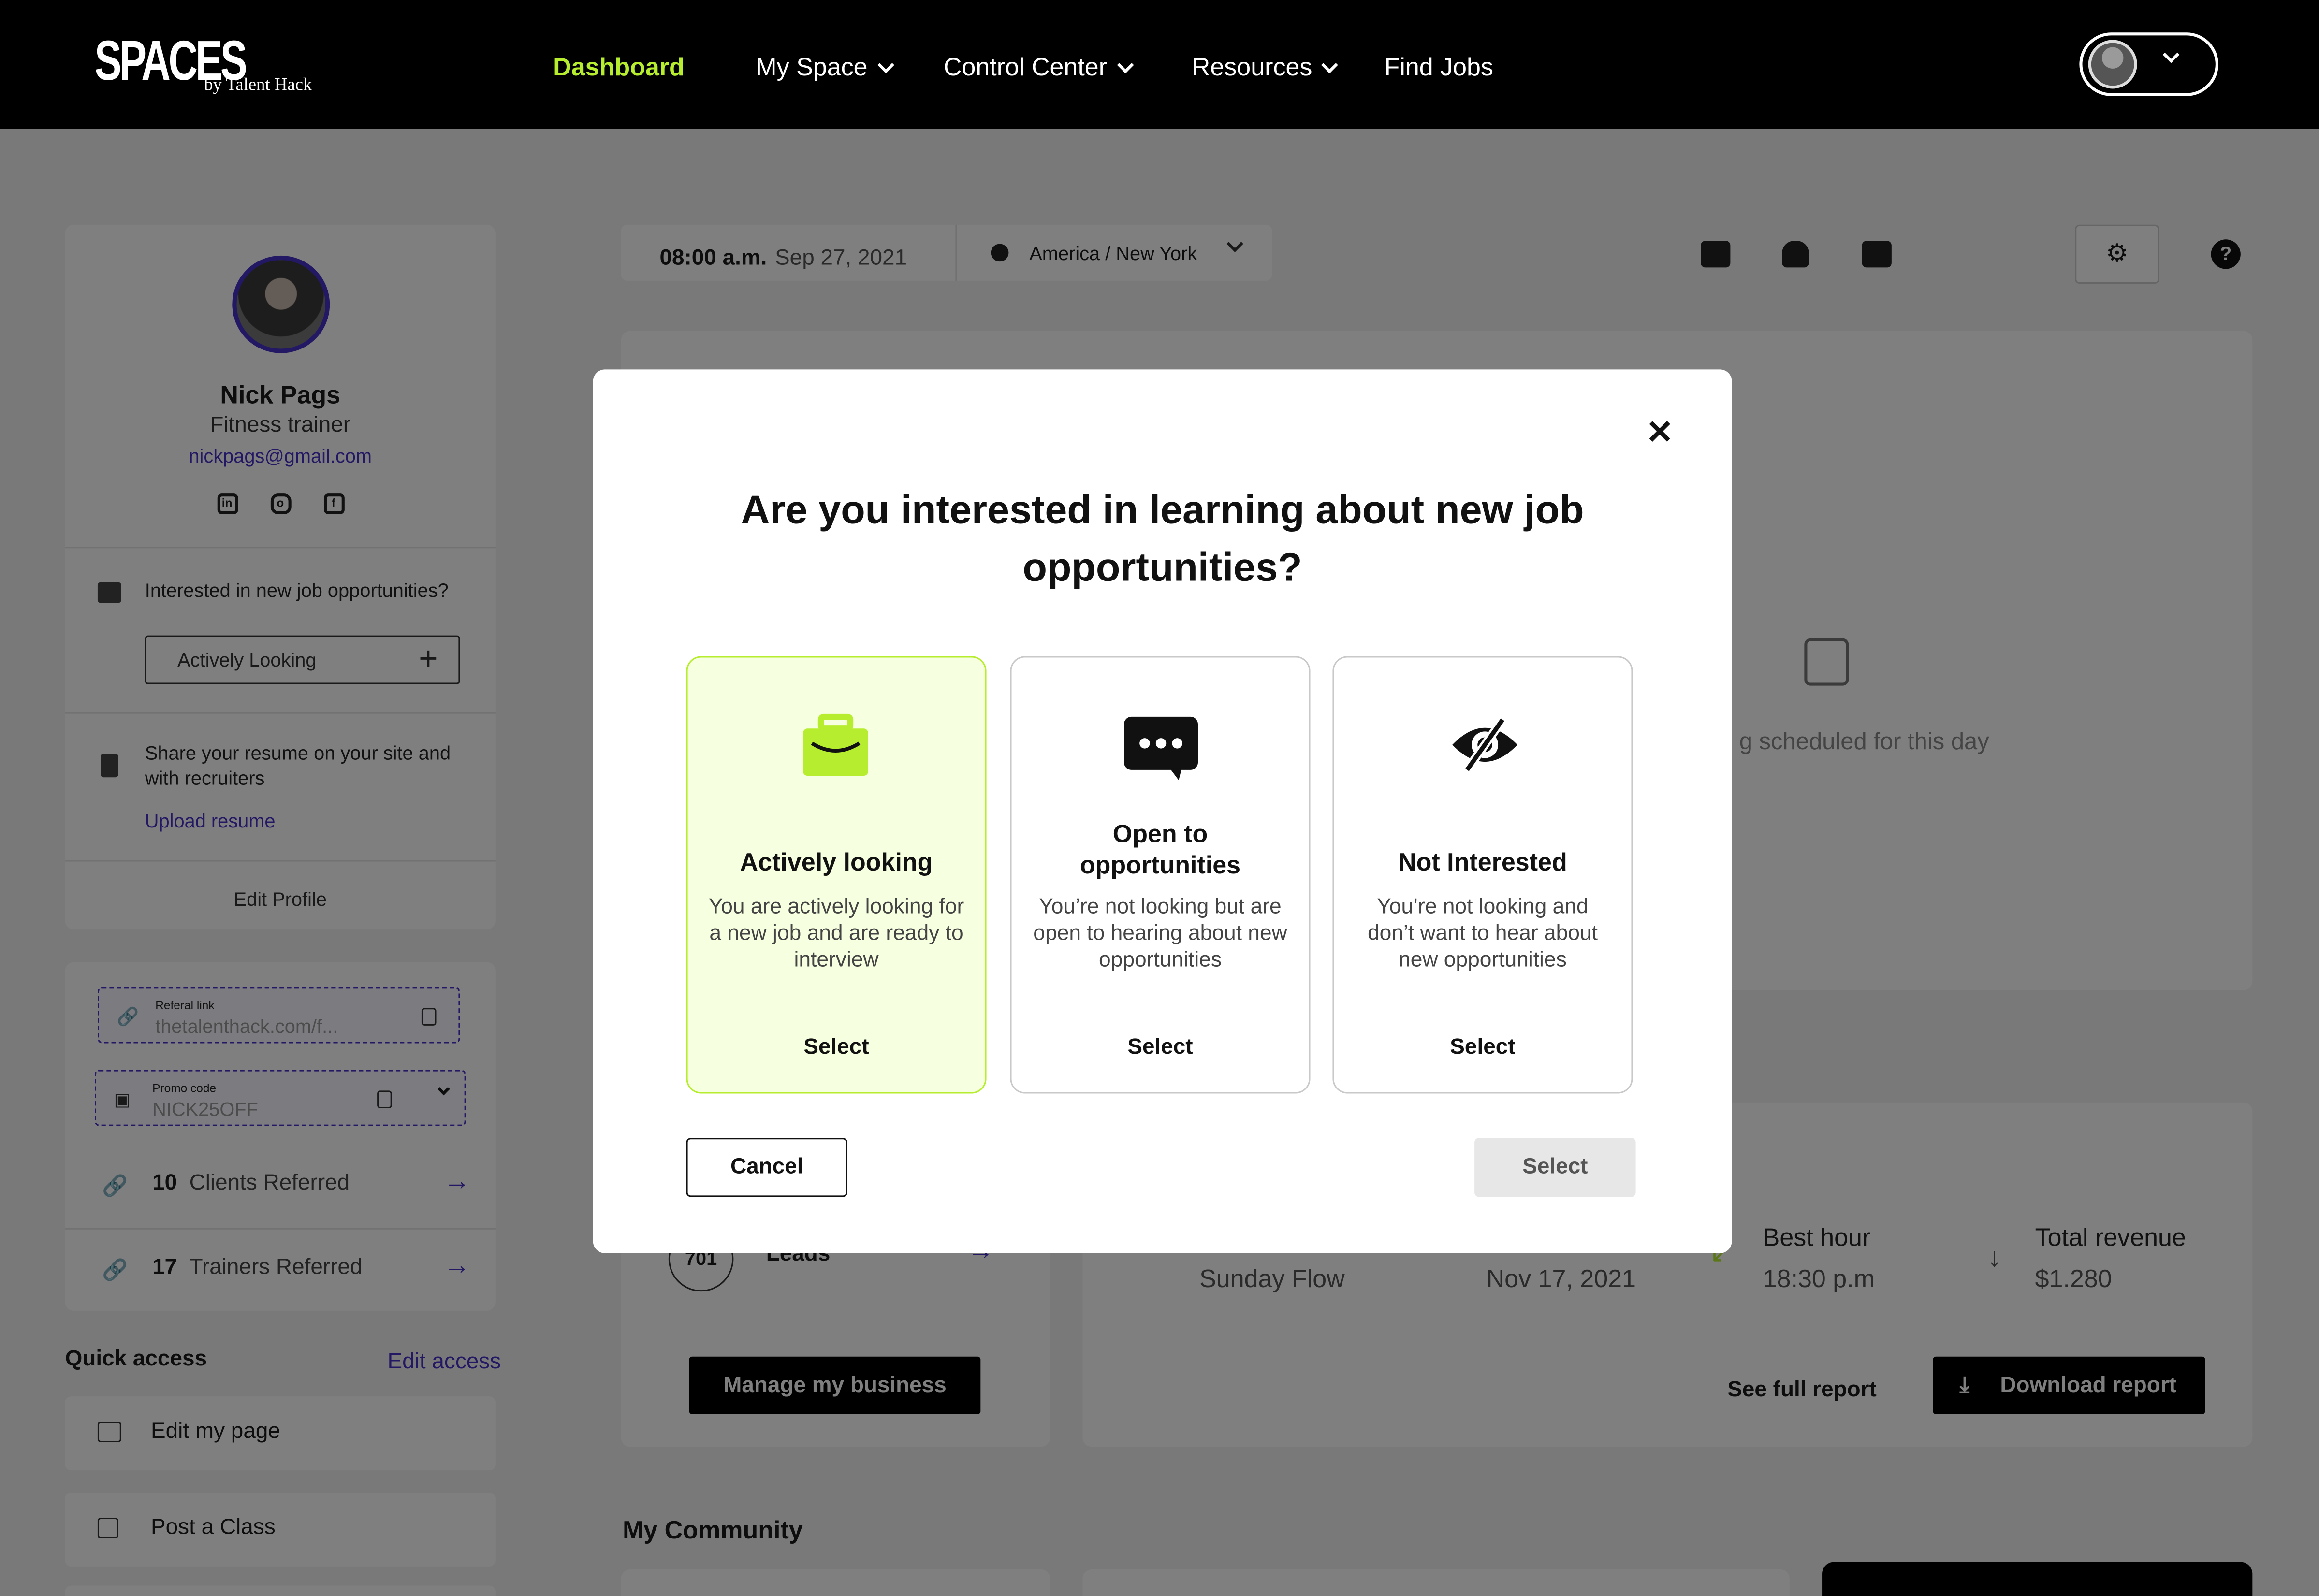 Image resolution: width=2319 pixels, height=1596 pixels. I want to click on nav-find-jobs: Find Jobs, so click(1439, 68).